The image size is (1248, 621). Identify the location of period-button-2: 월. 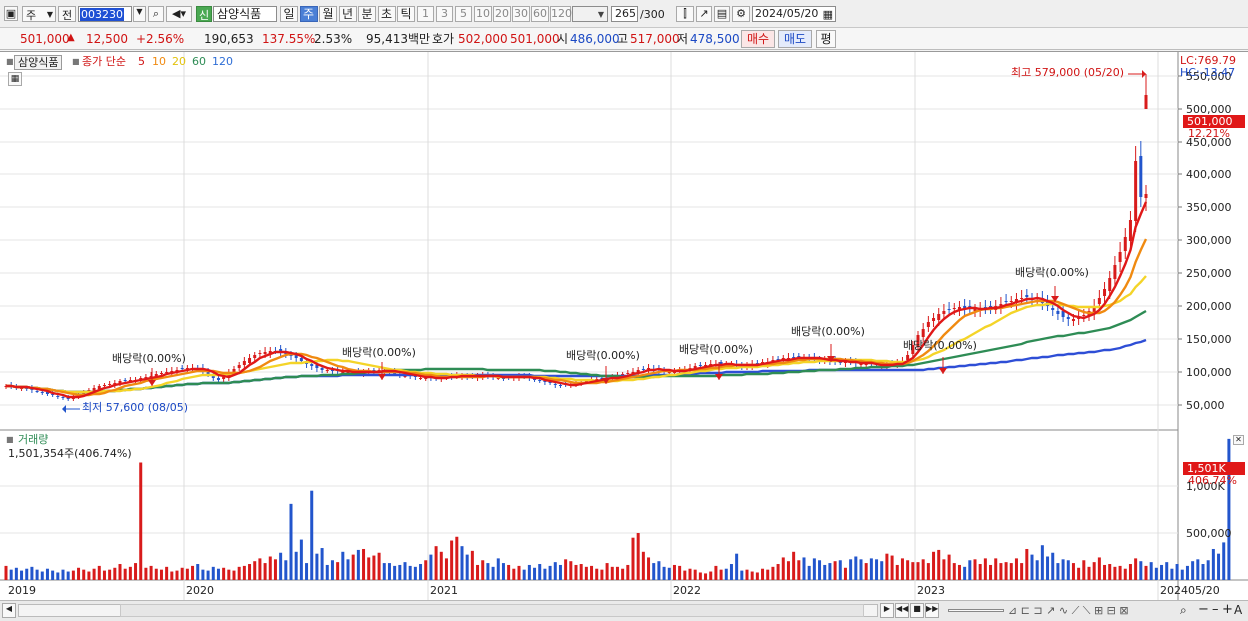
(328, 14).